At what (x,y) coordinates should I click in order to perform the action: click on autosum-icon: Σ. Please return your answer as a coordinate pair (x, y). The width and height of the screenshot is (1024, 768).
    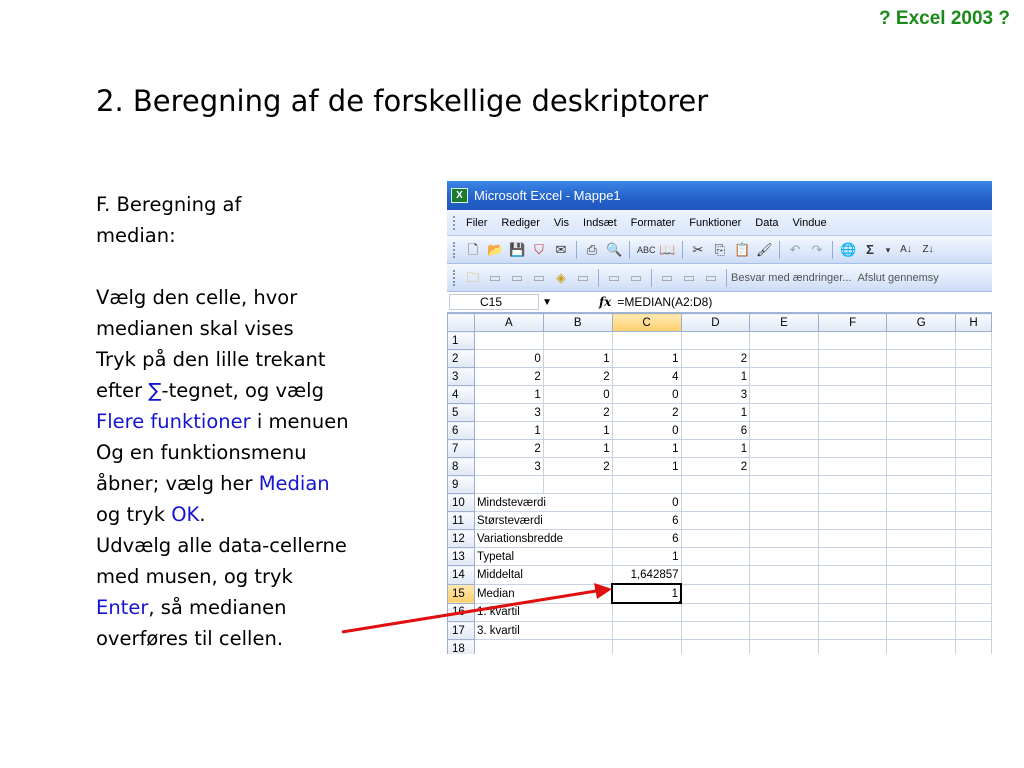
    Looking at the image, I should click on (870, 250).